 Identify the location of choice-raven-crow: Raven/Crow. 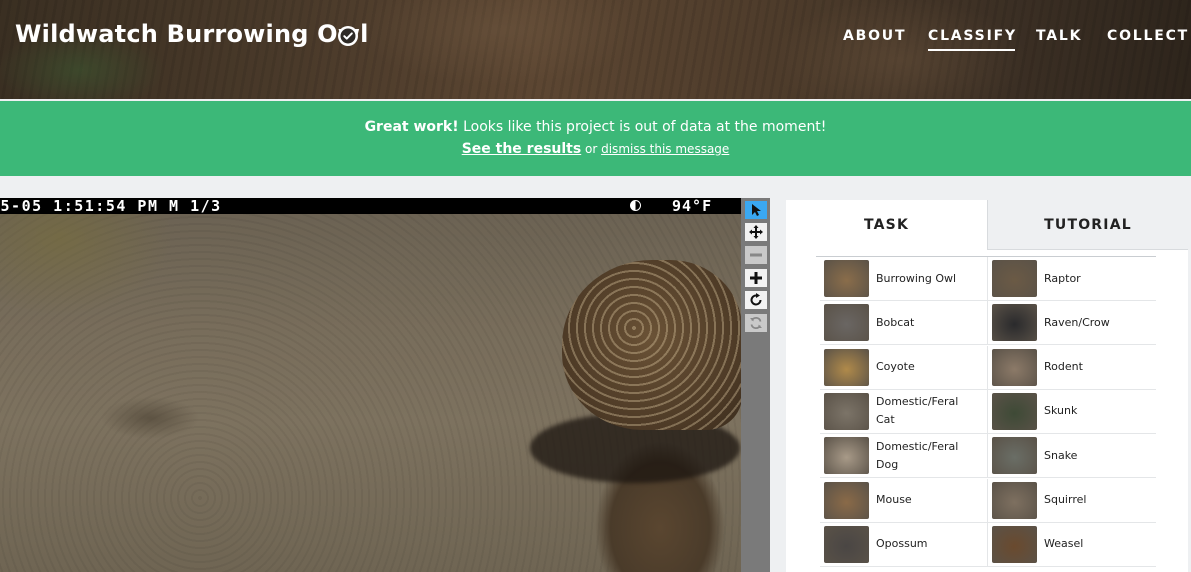
(1072, 323).